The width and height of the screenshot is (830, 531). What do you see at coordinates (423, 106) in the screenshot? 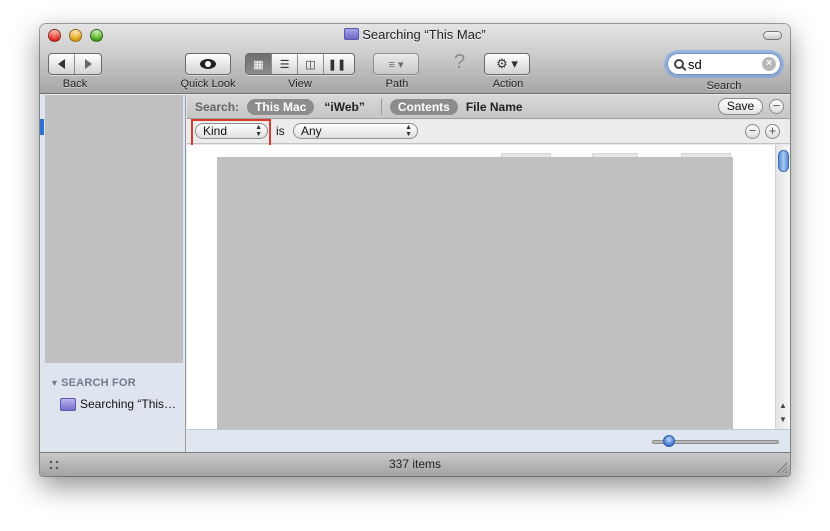
I see `attribute-contents: Contents` at bounding box center [423, 106].